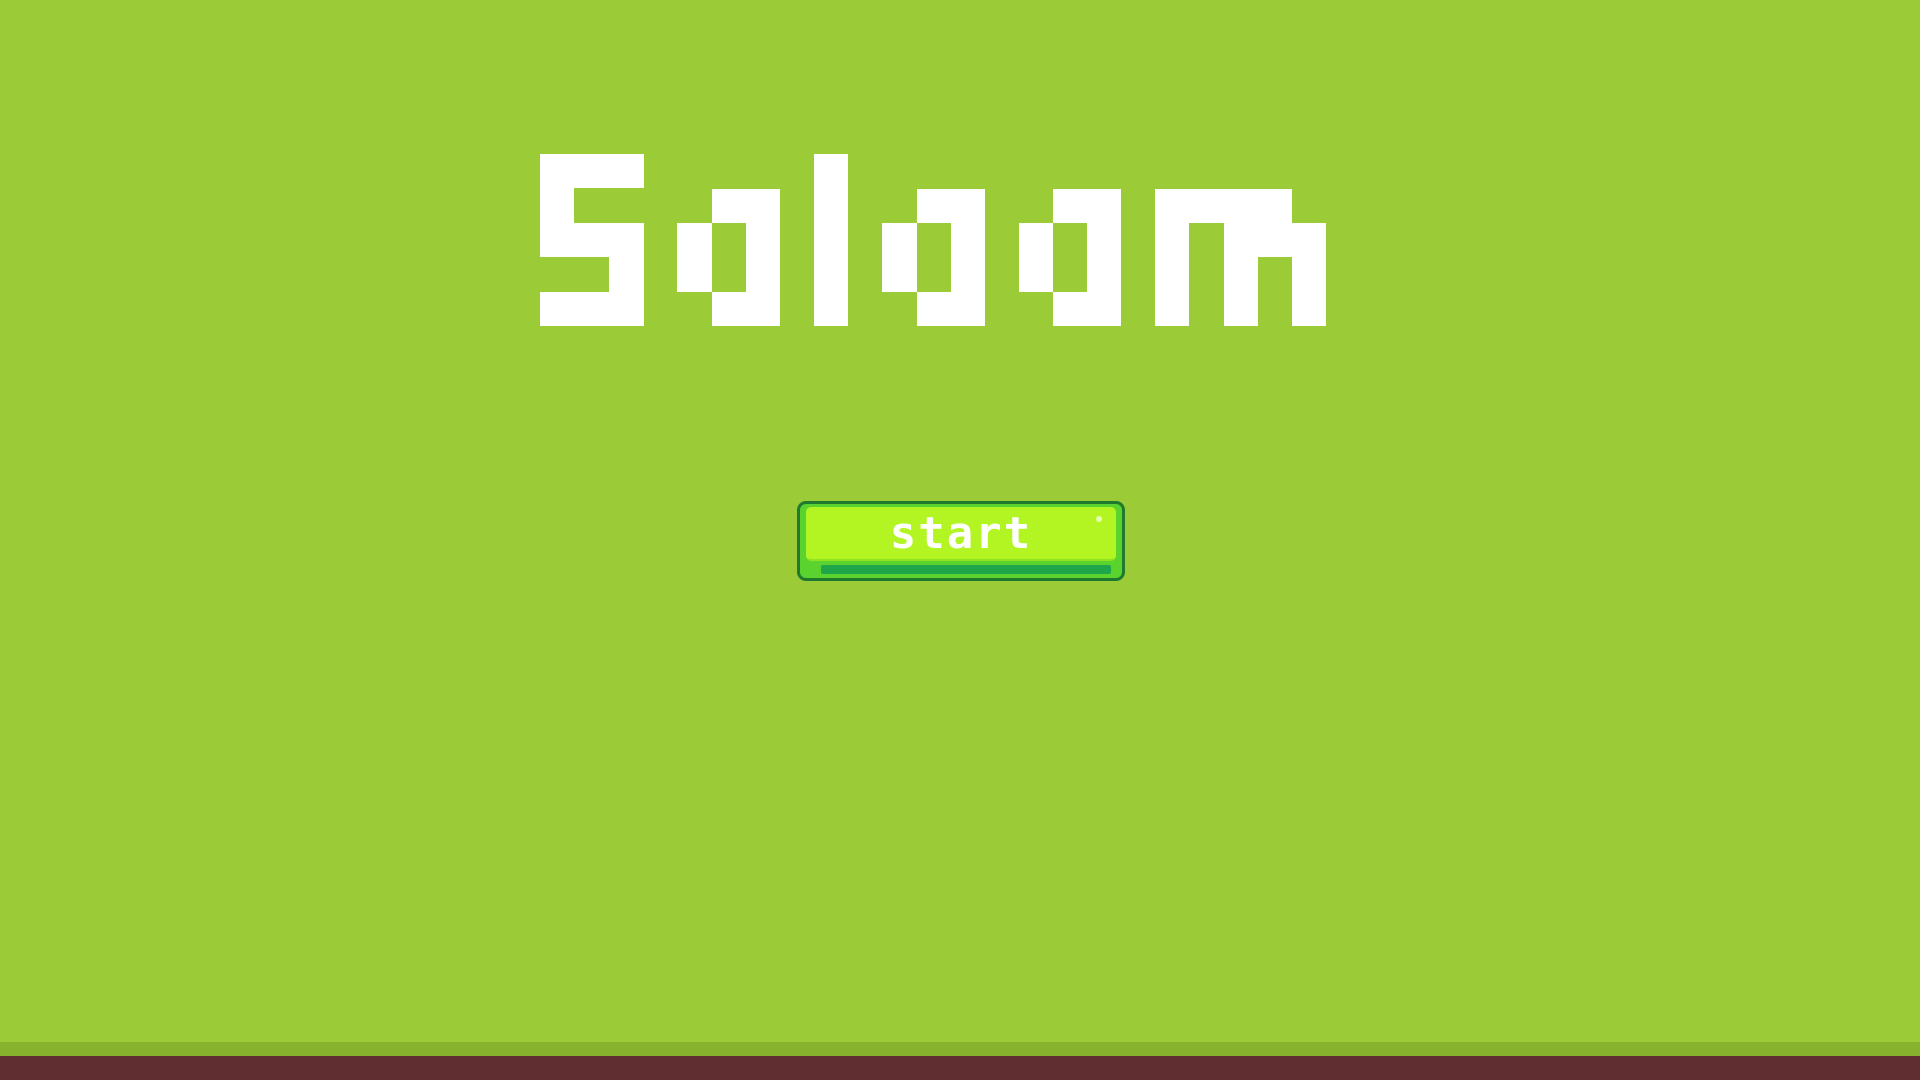 This screenshot has width=1920, height=1080. I want to click on start-button: start, so click(961, 541).